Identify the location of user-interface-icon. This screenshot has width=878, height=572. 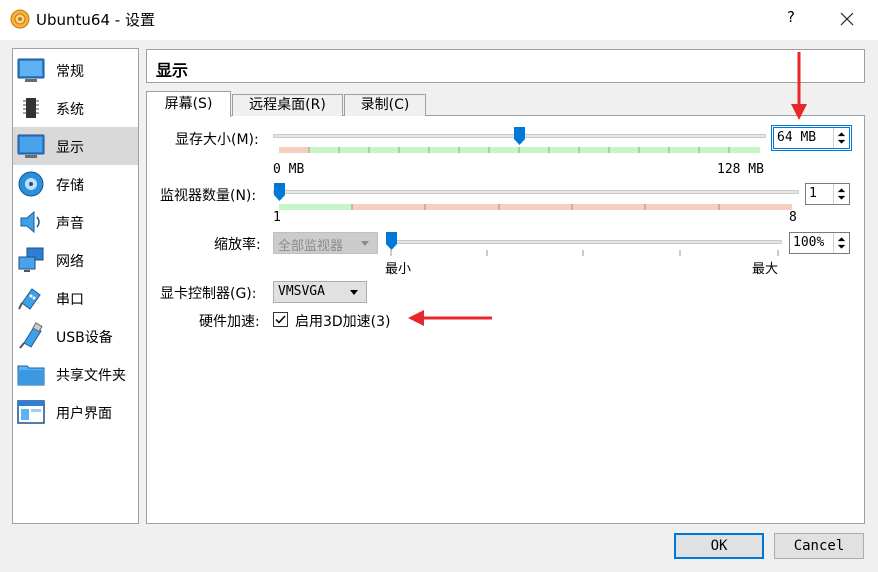
(31, 412).